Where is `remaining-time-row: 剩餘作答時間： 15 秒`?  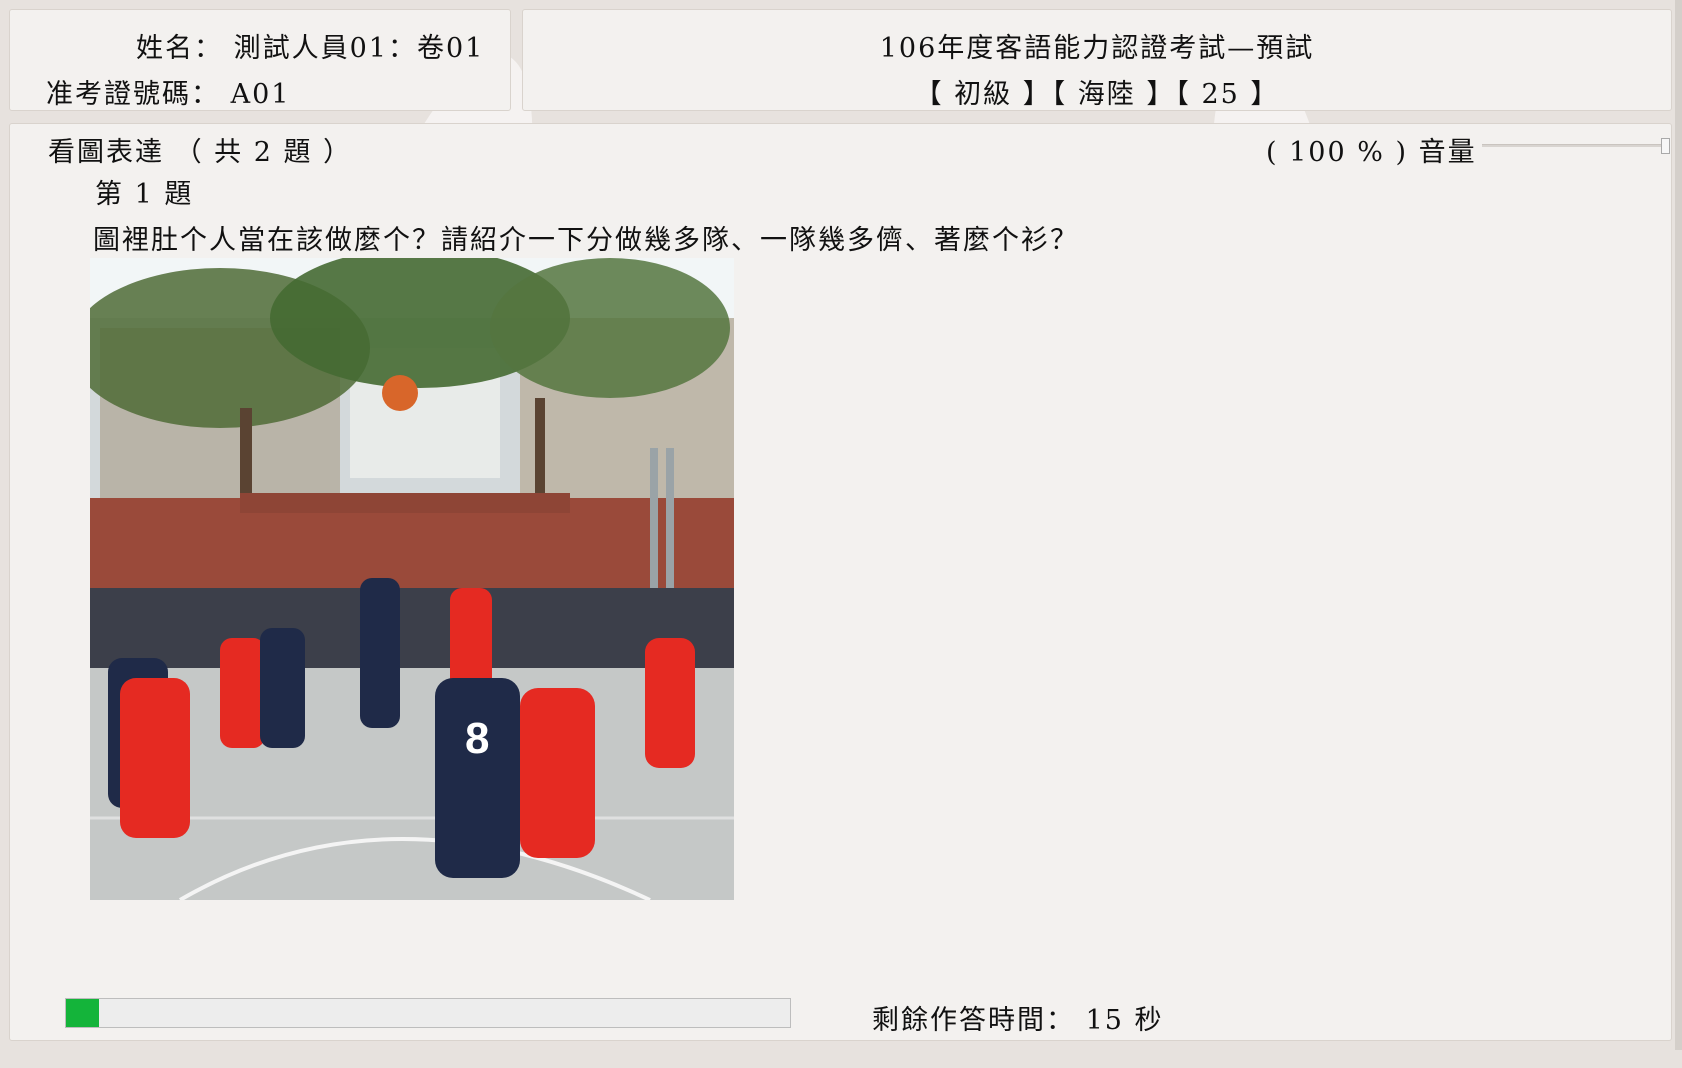
remaining-time-row: 剩餘作答時間： 15 秒 is located at coordinates (1018, 1017).